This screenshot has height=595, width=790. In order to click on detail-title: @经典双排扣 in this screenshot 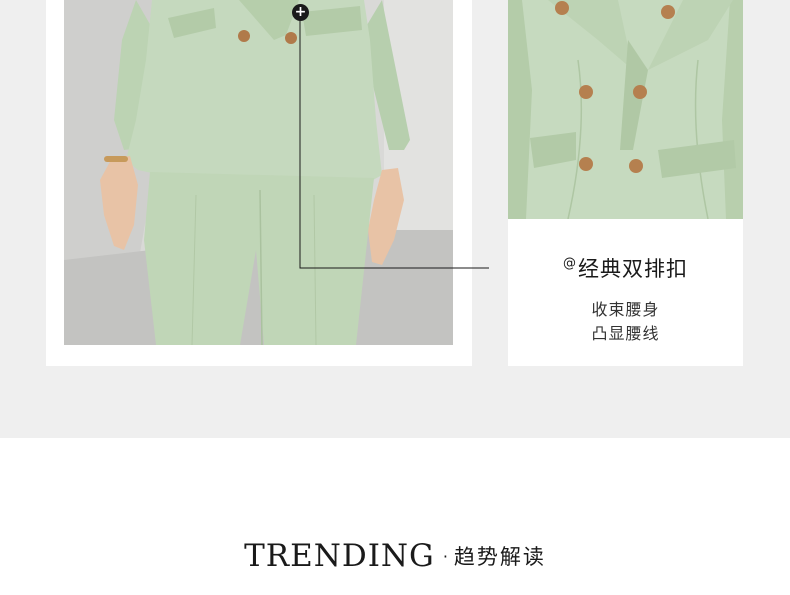, I will do `click(625, 268)`.